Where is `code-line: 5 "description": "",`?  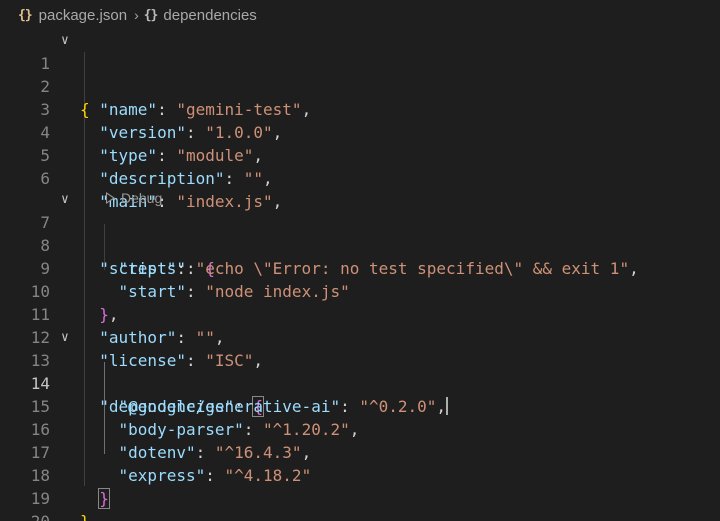
code-line: 5 "description": "", is located at coordinates (360, 154).